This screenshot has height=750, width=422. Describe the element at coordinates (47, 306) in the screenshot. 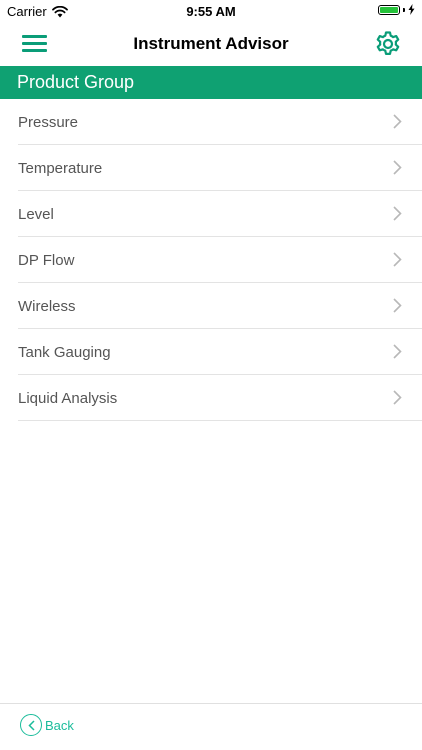

I see `list-item-label: Wireless` at that location.